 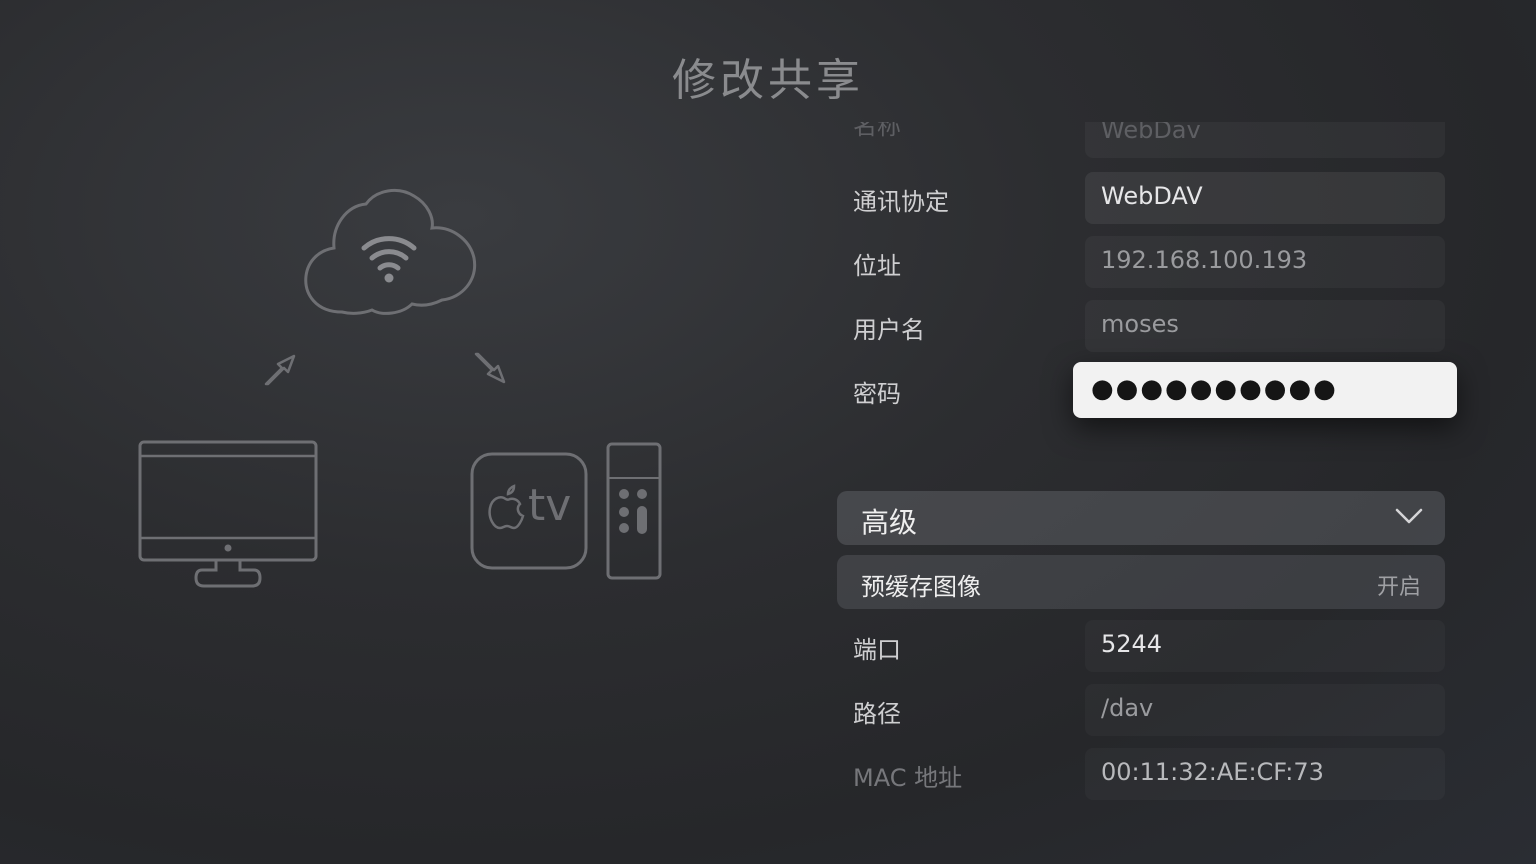 What do you see at coordinates (889, 330) in the screenshot?
I see `username-label: 用户名` at bounding box center [889, 330].